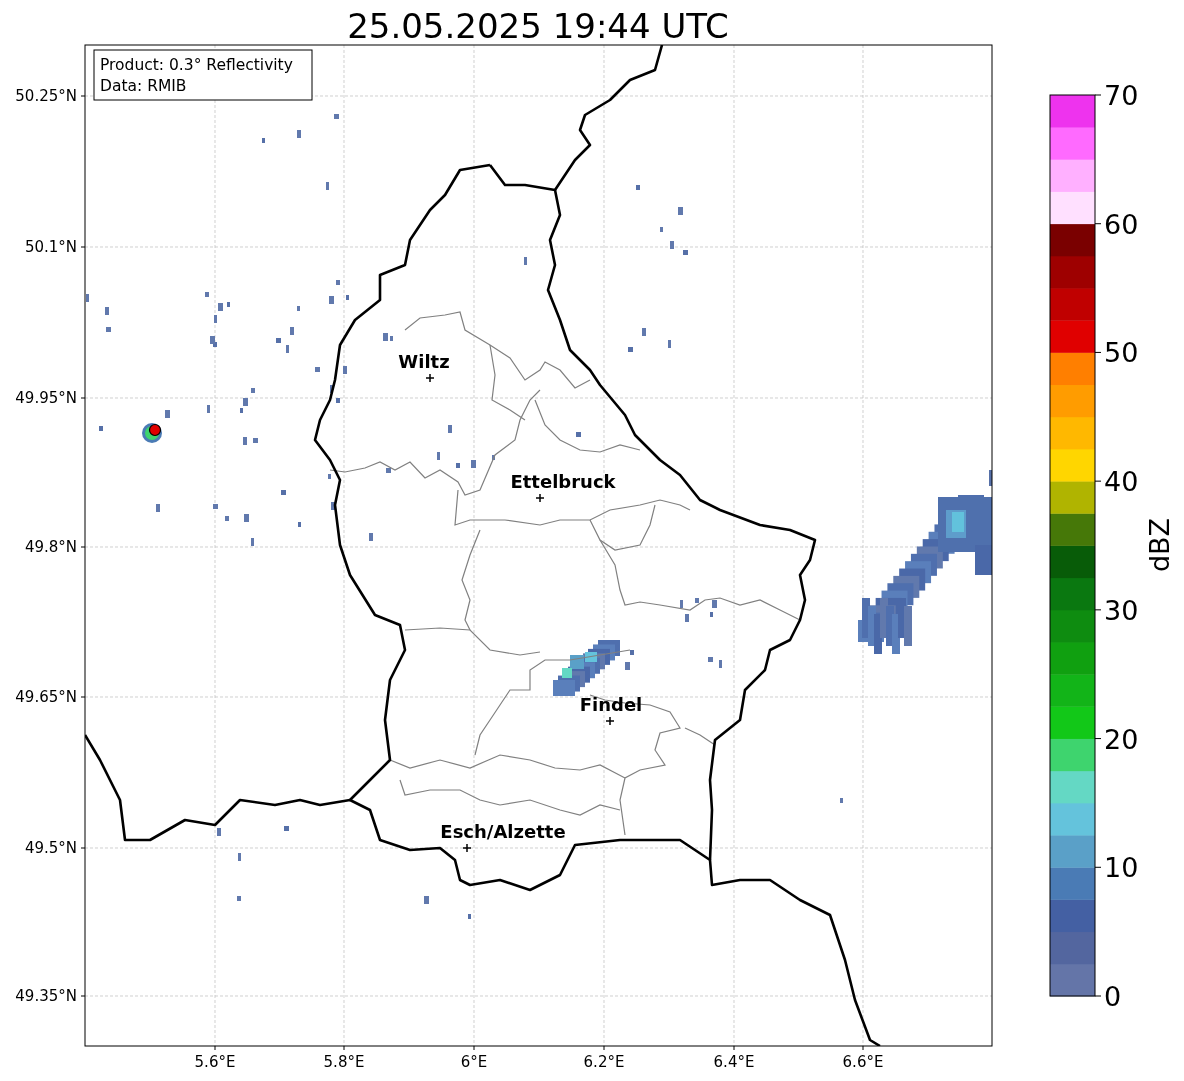  What do you see at coordinates (50, 547) in the screenshot?
I see `latitude-label: 49.8°N` at bounding box center [50, 547].